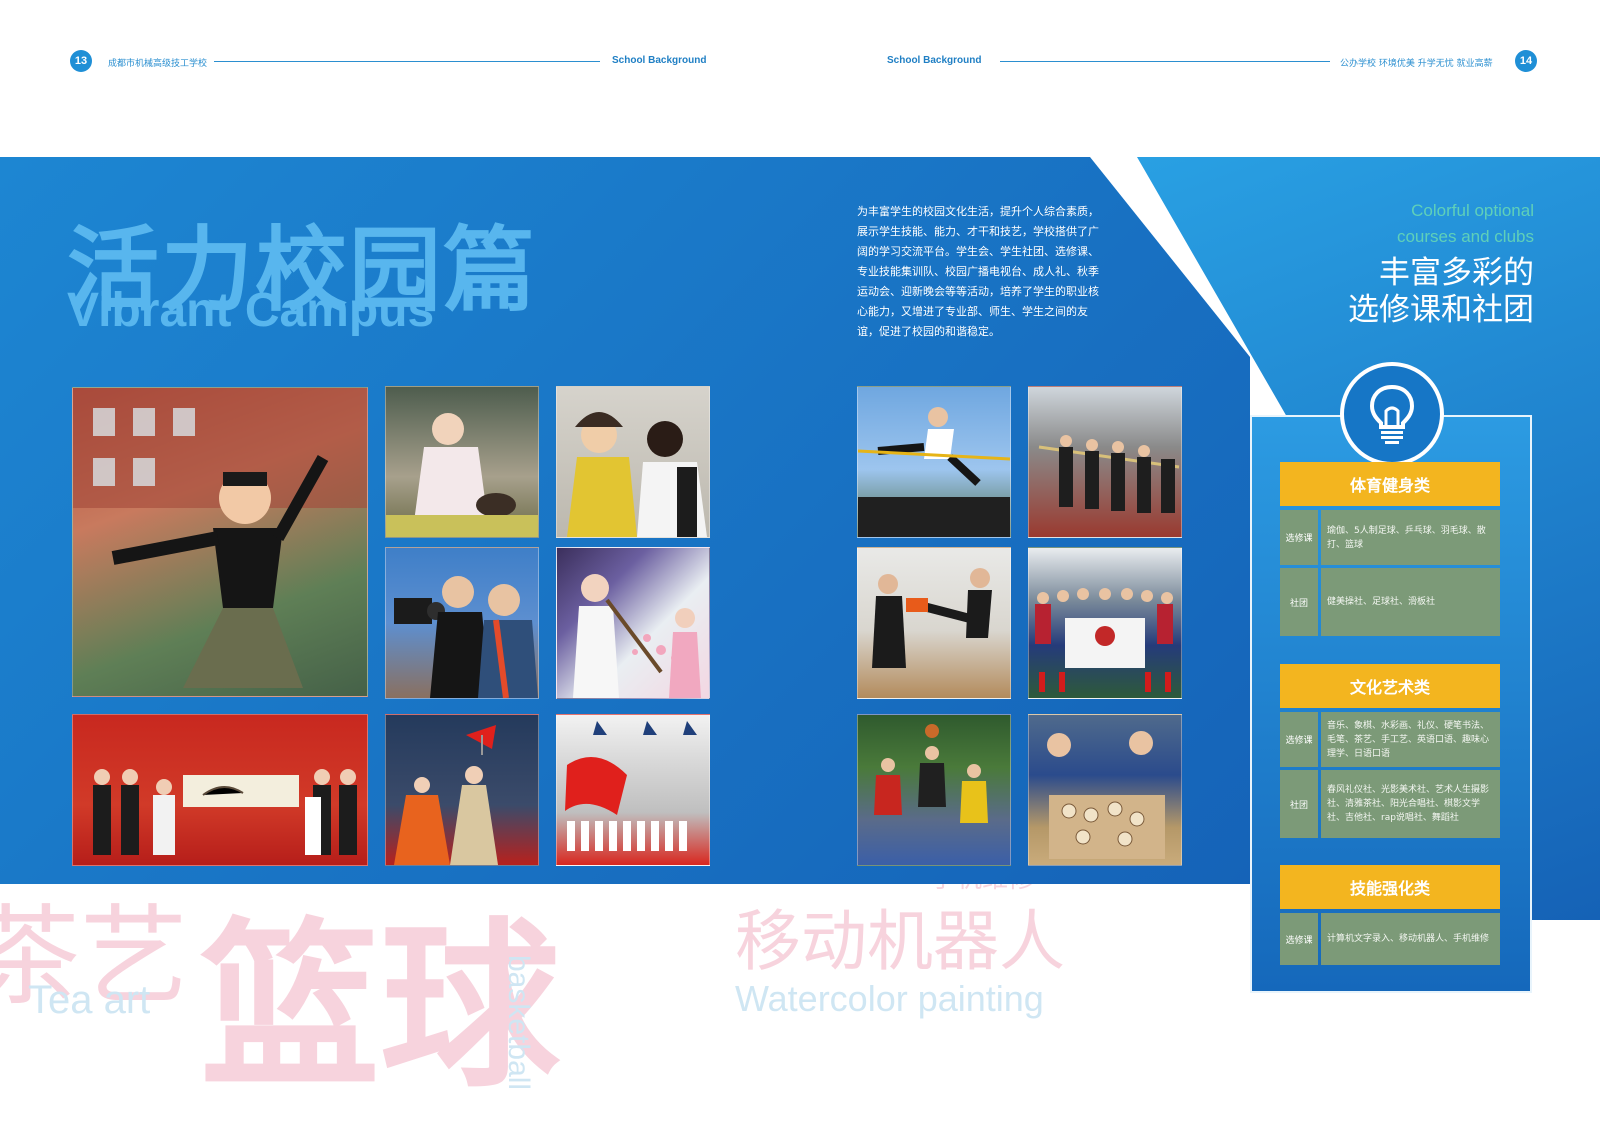 This screenshot has width=1600, height=1121. I want to click on teapot-icon, so click(462, 475).